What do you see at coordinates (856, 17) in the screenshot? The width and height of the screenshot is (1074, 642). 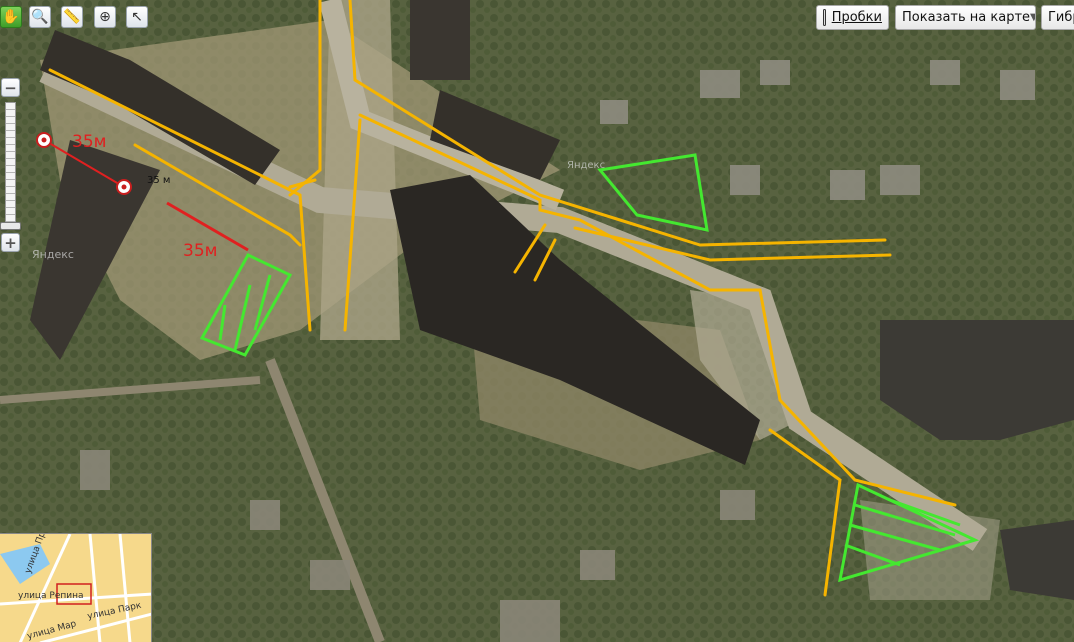 I see `traffic-label: Пробки` at bounding box center [856, 17].